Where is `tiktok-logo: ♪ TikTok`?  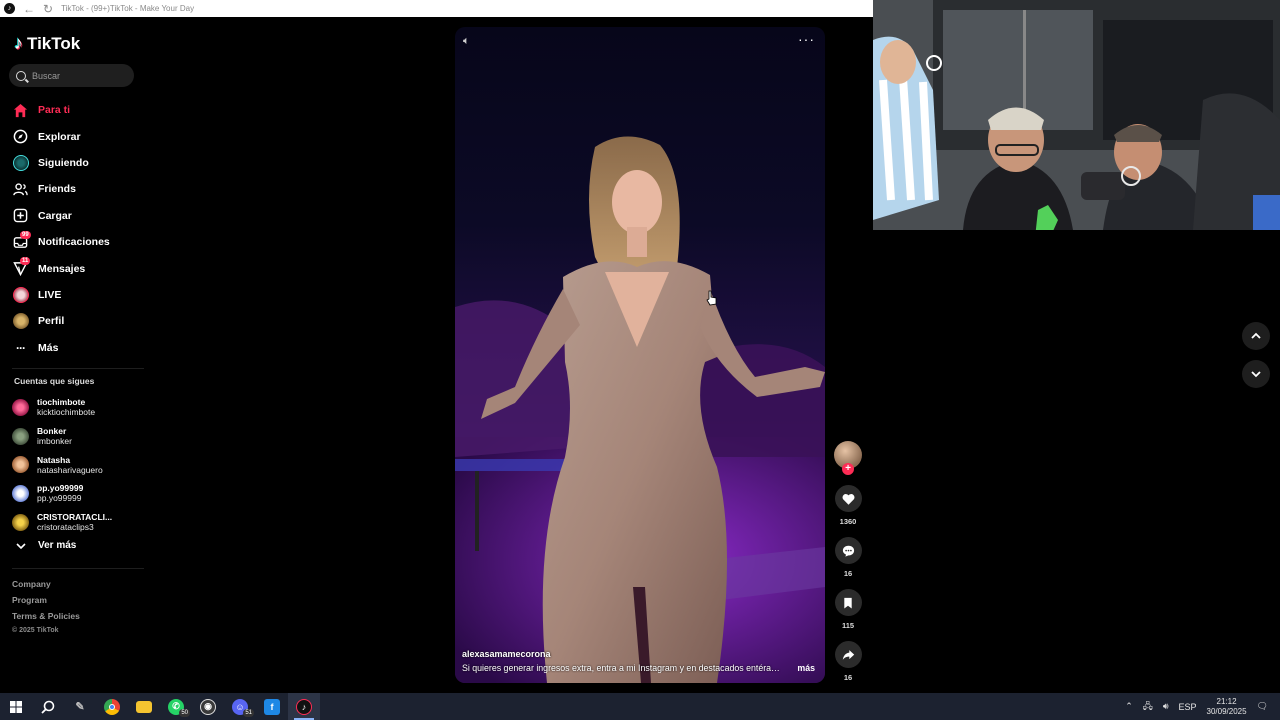
tiktok-logo: ♪ TikTok is located at coordinates (47, 43).